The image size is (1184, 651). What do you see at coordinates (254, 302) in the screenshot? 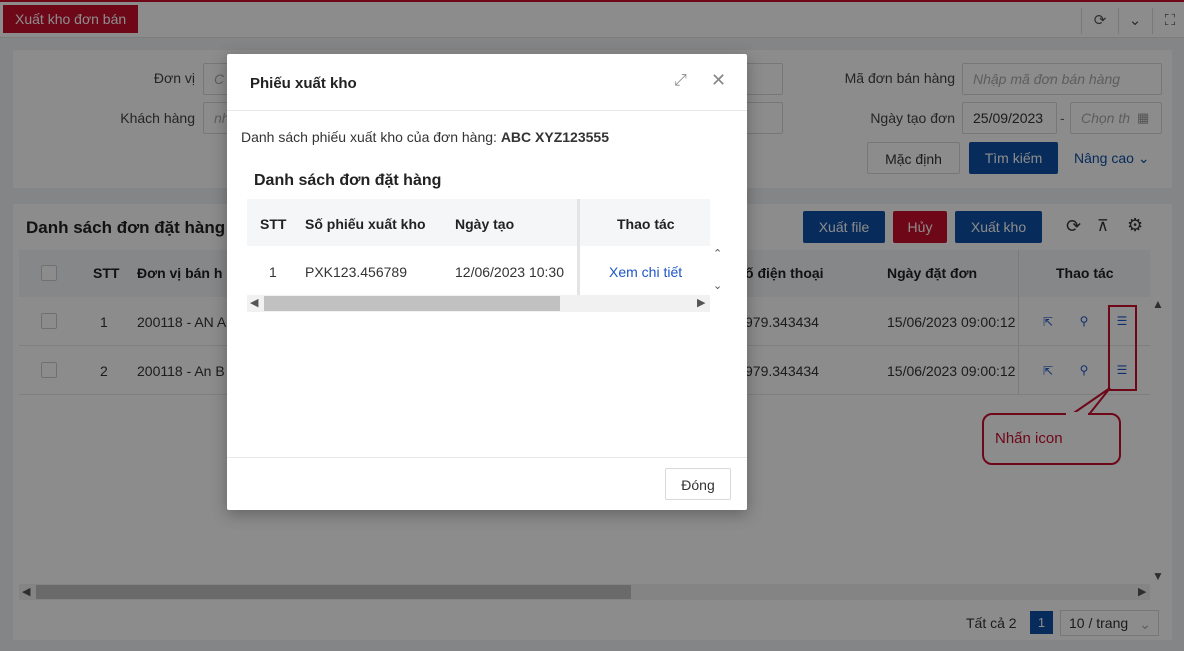
I see `scroll-left-icon: ◀` at bounding box center [254, 302].